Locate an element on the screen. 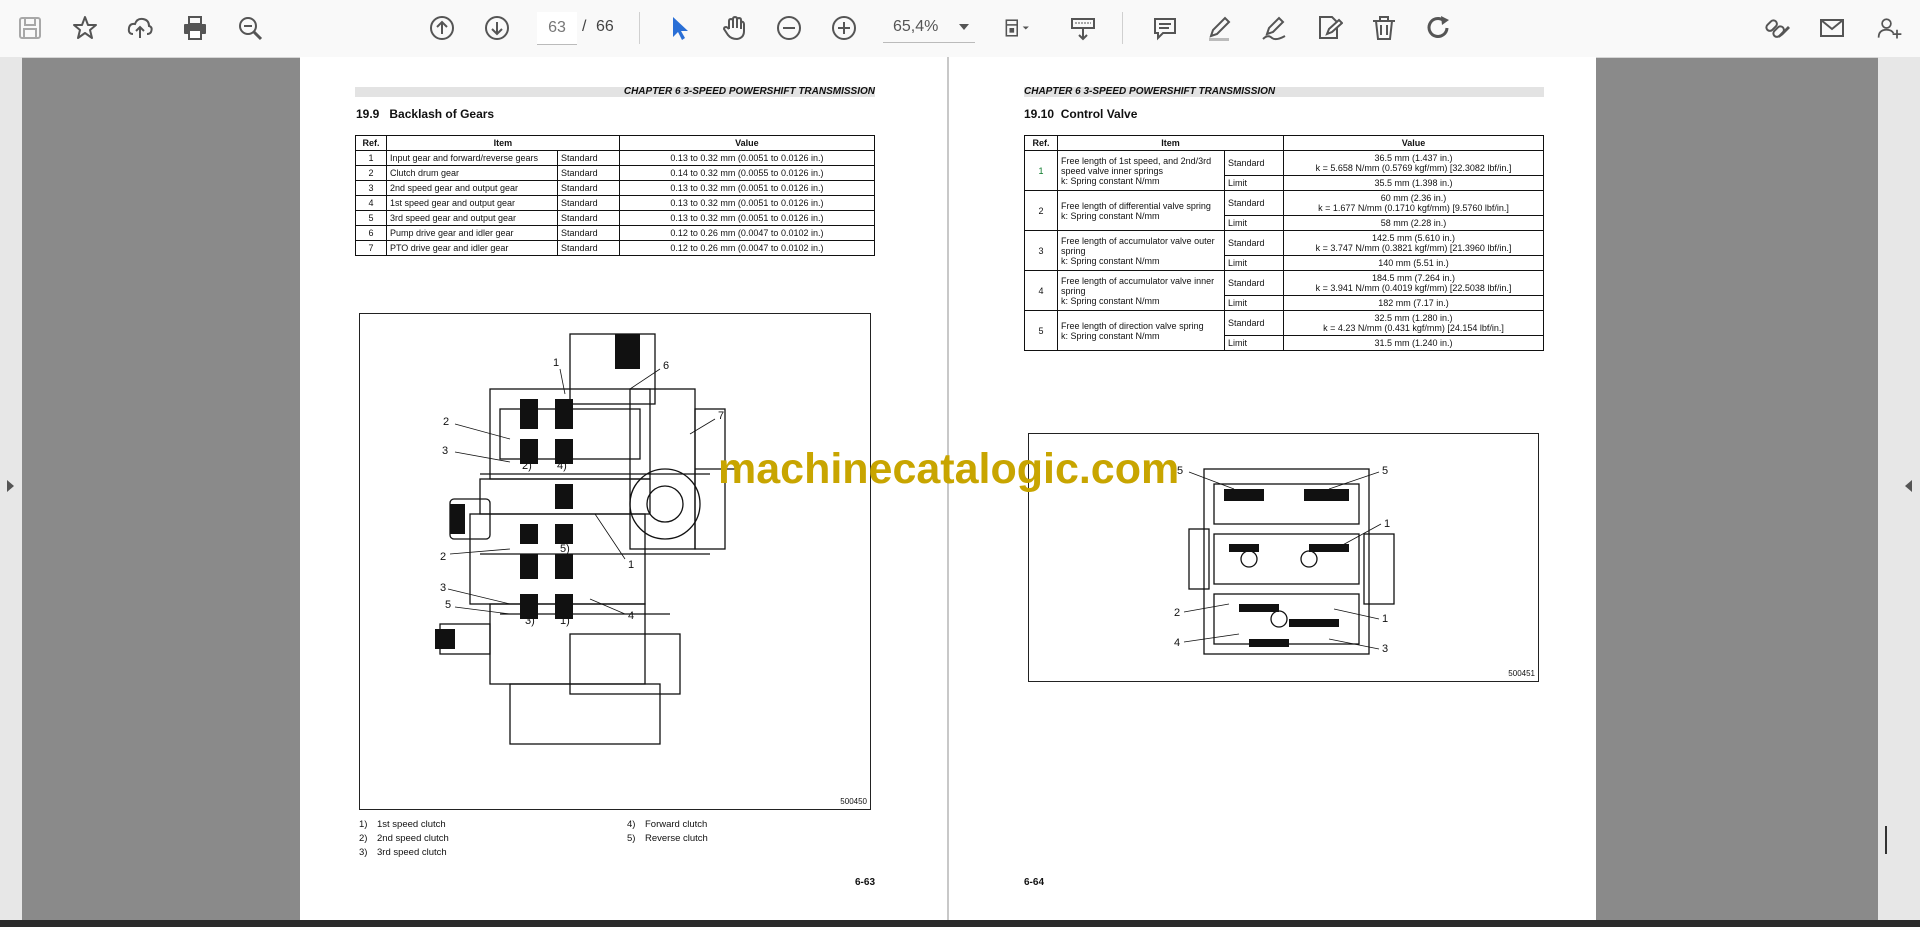 The image size is (1920, 927). sign-pen-icon is located at coordinates (1274, 28).